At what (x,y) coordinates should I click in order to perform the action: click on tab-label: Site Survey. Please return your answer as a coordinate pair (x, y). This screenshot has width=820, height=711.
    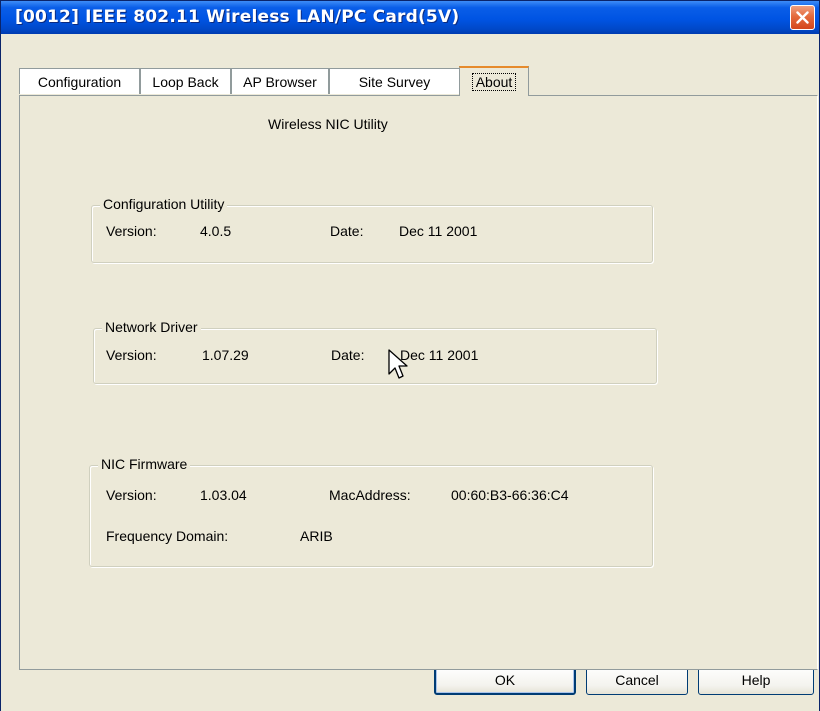
    Looking at the image, I should click on (394, 81).